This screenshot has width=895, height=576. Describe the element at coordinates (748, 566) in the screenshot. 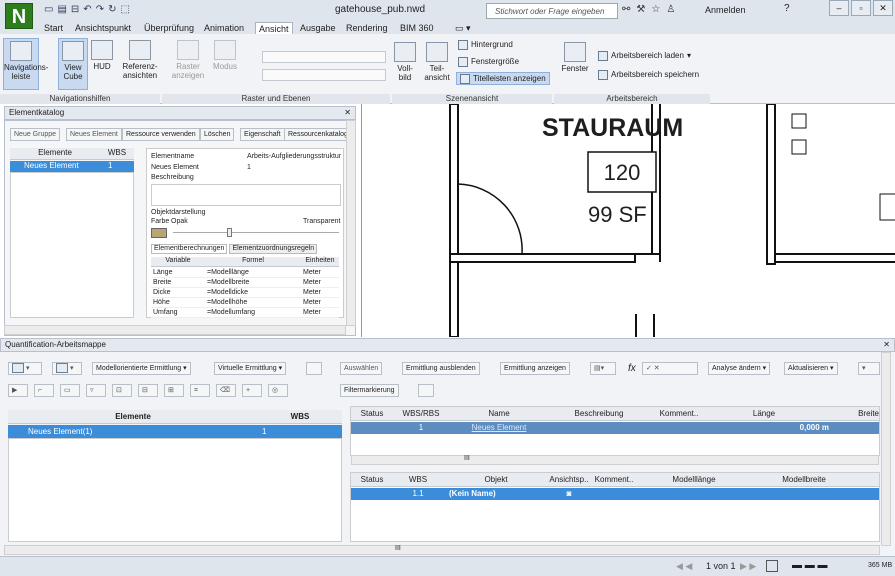

I see `next-page-icon: ▶ ▶` at that location.